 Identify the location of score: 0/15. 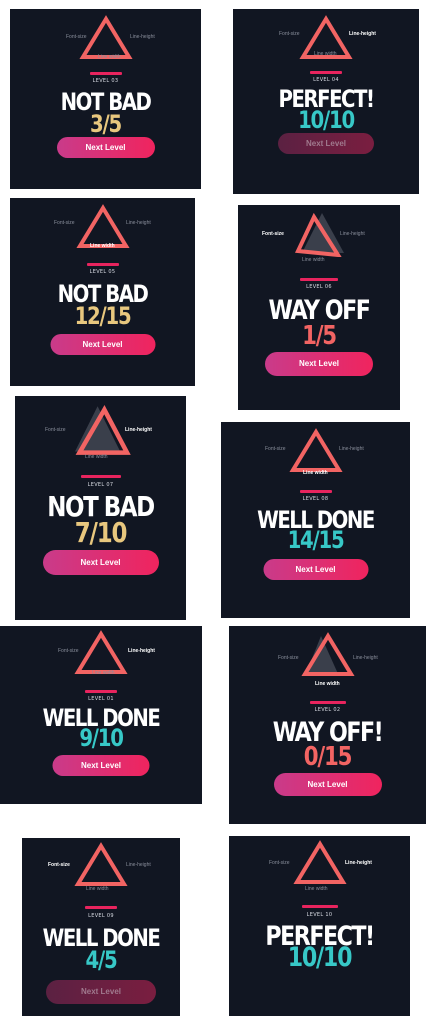
(328, 757).